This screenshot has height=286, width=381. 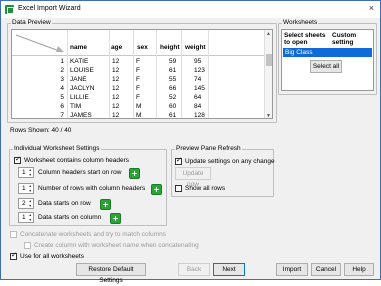 I want to click on stepper-value: 2, so click(x=24, y=203).